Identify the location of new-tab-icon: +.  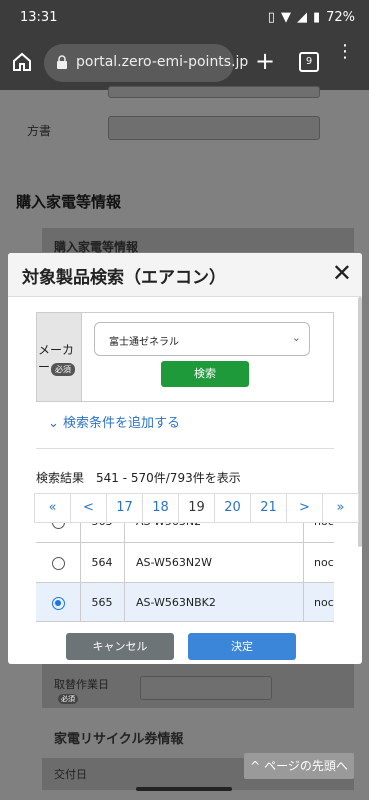
(265, 61).